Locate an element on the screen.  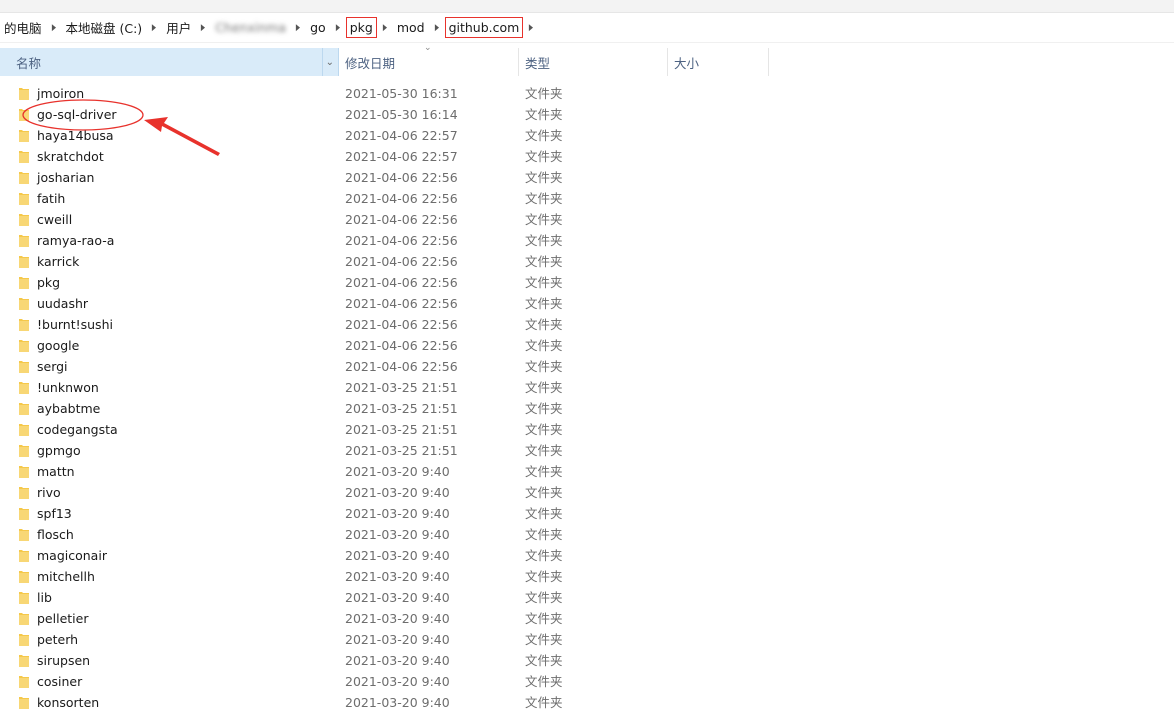
table-row: !unknwon 2021-03-25 21:51 文件夹 is located at coordinates (587, 387).